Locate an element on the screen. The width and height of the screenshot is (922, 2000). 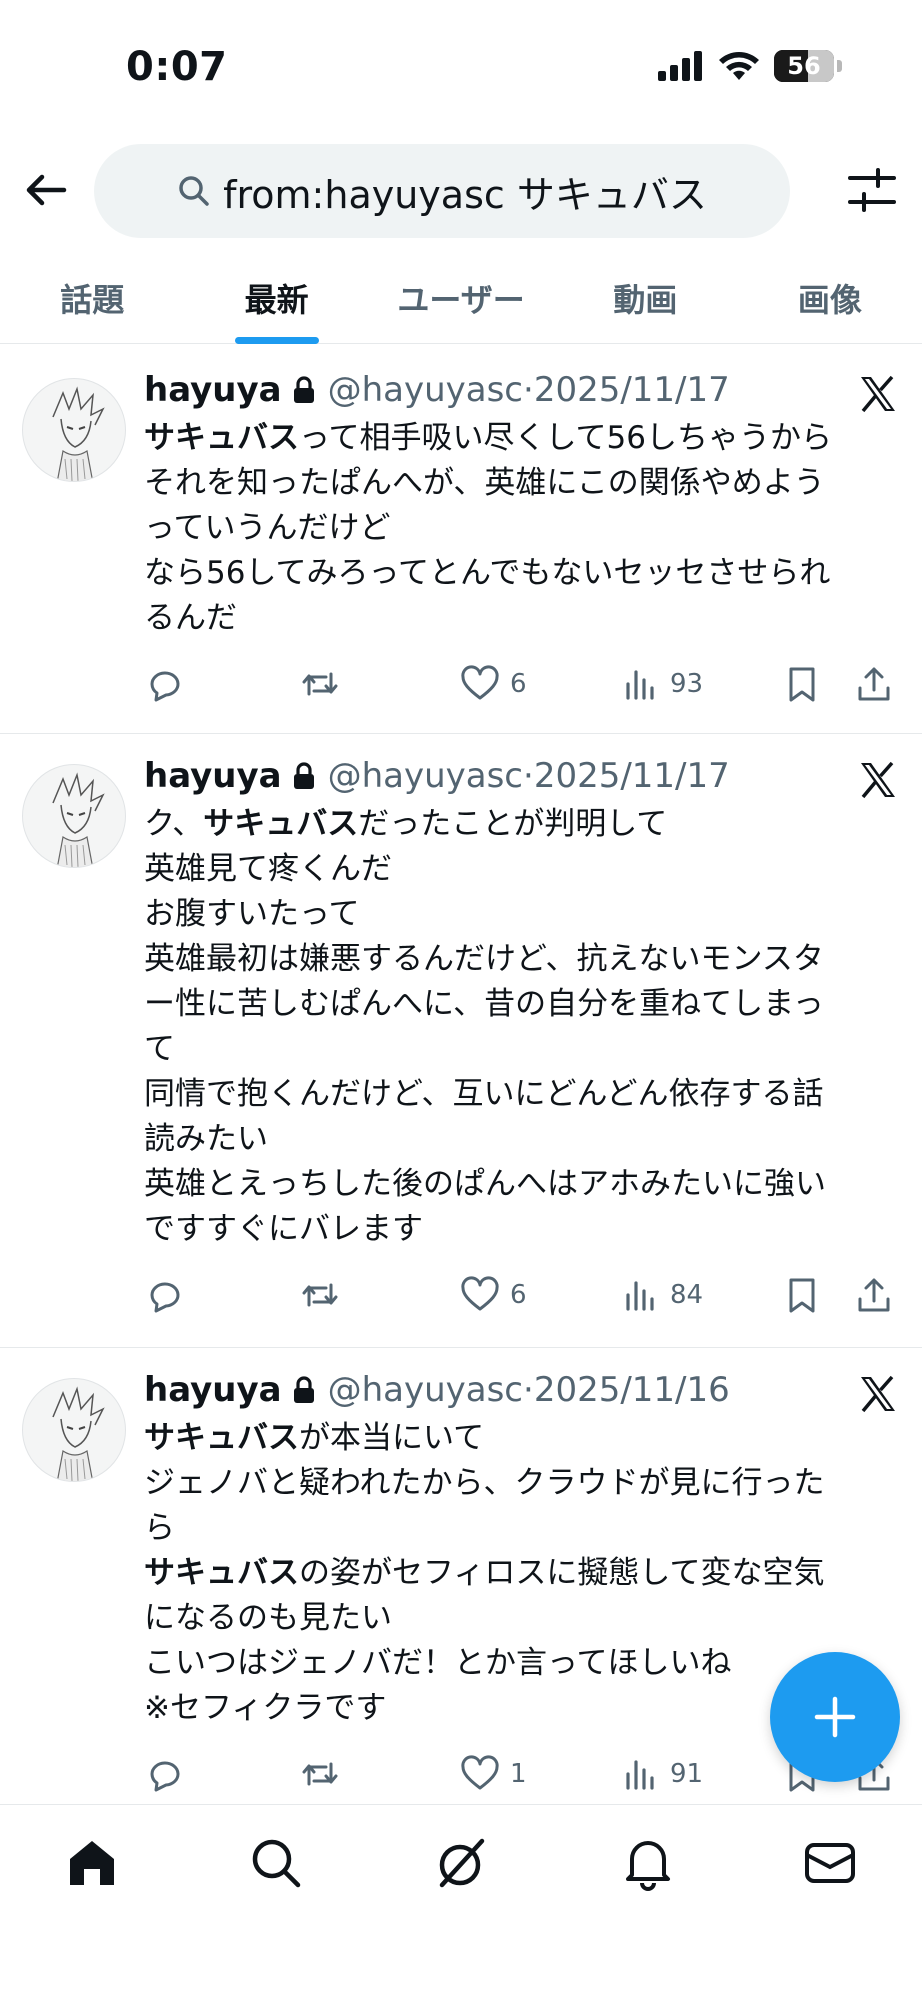
tweet-header: hayuya @hayuyasc · 2025/11/16 is located at coordinates (437, 1390).